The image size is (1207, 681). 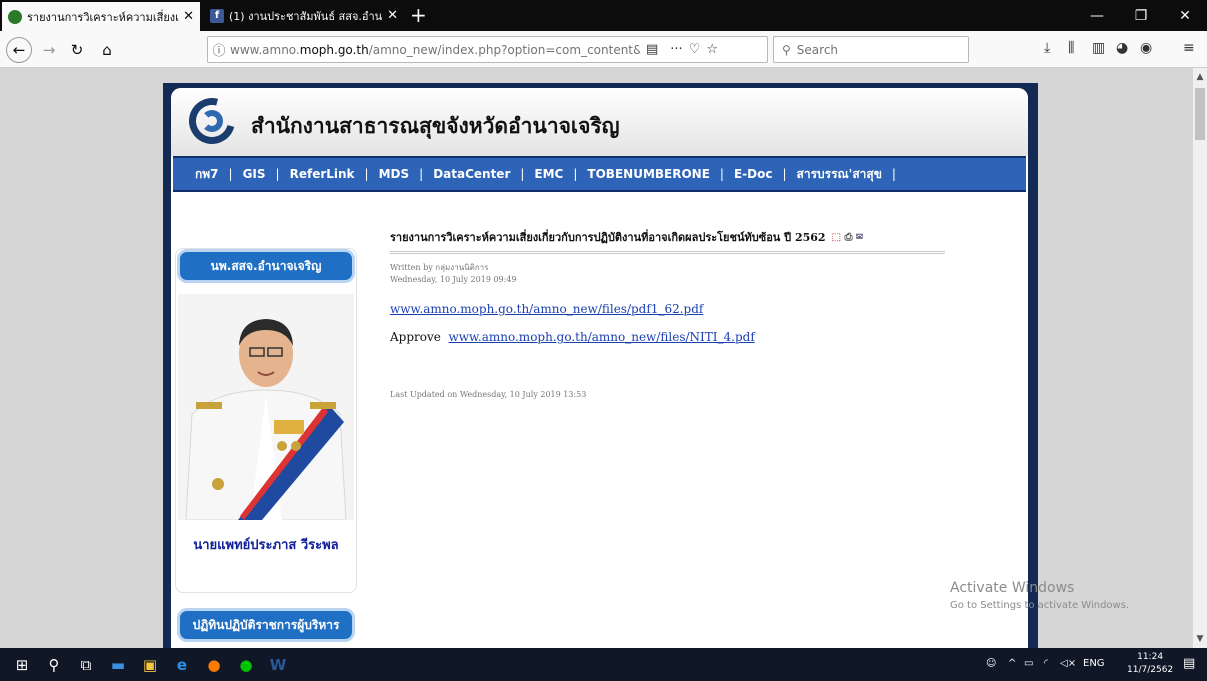 What do you see at coordinates (103, 17) in the screenshot?
I see `tab-title: รายงานการวิเคราะห์ความเสี่ยงเกี่ย` at bounding box center [103, 17].